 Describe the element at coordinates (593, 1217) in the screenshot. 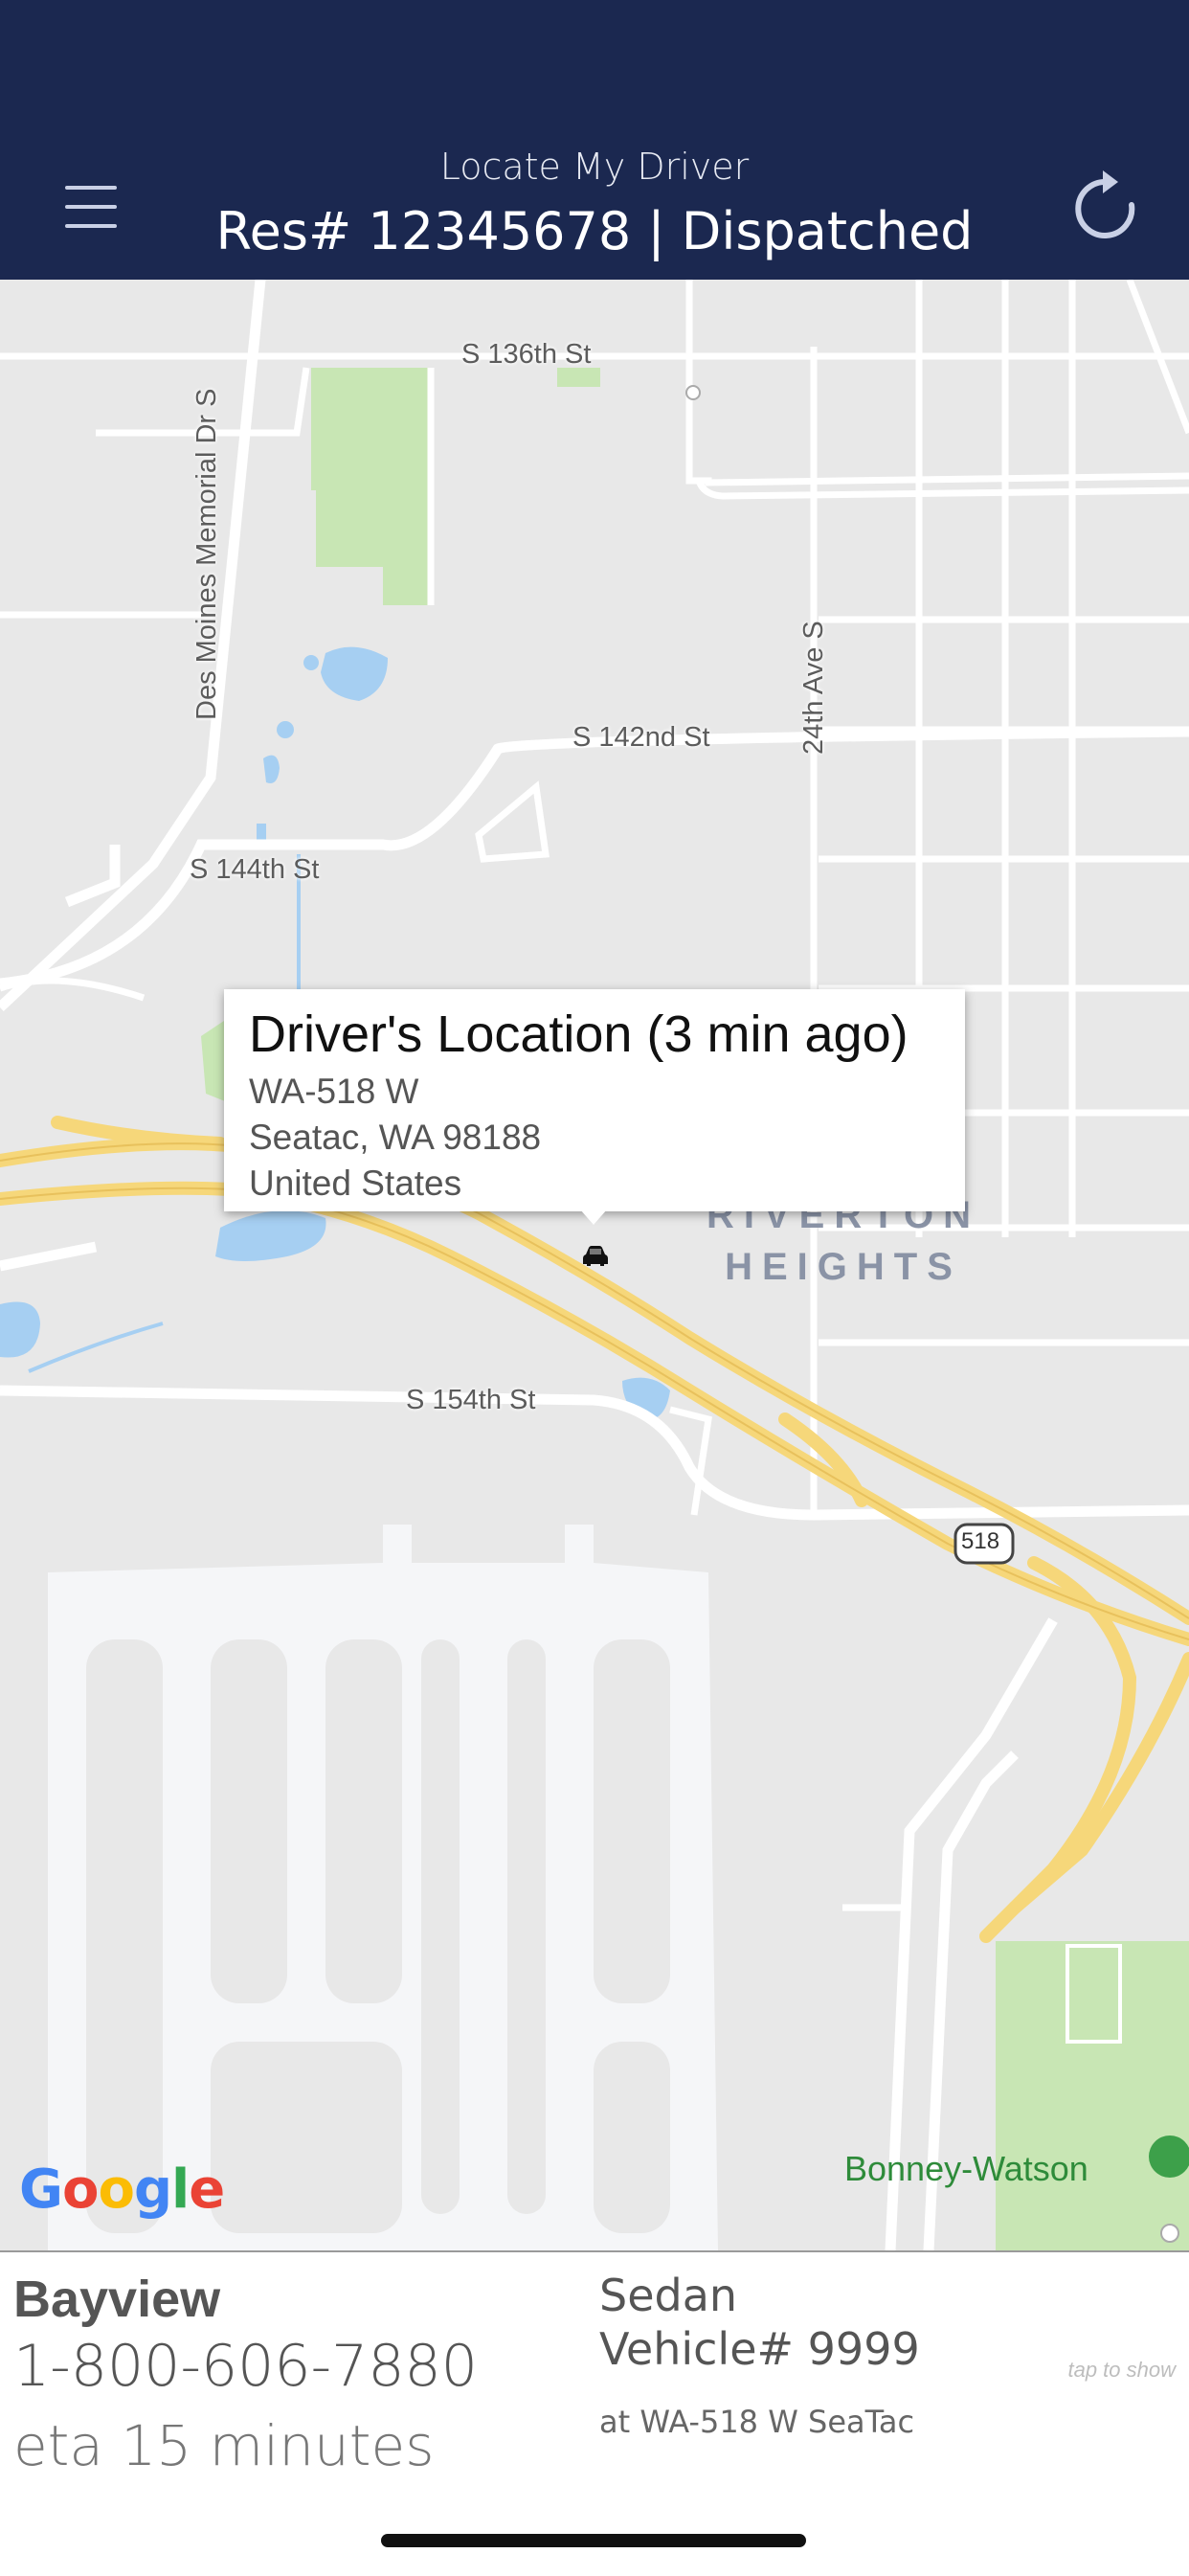

I see `popup-pointer` at that location.